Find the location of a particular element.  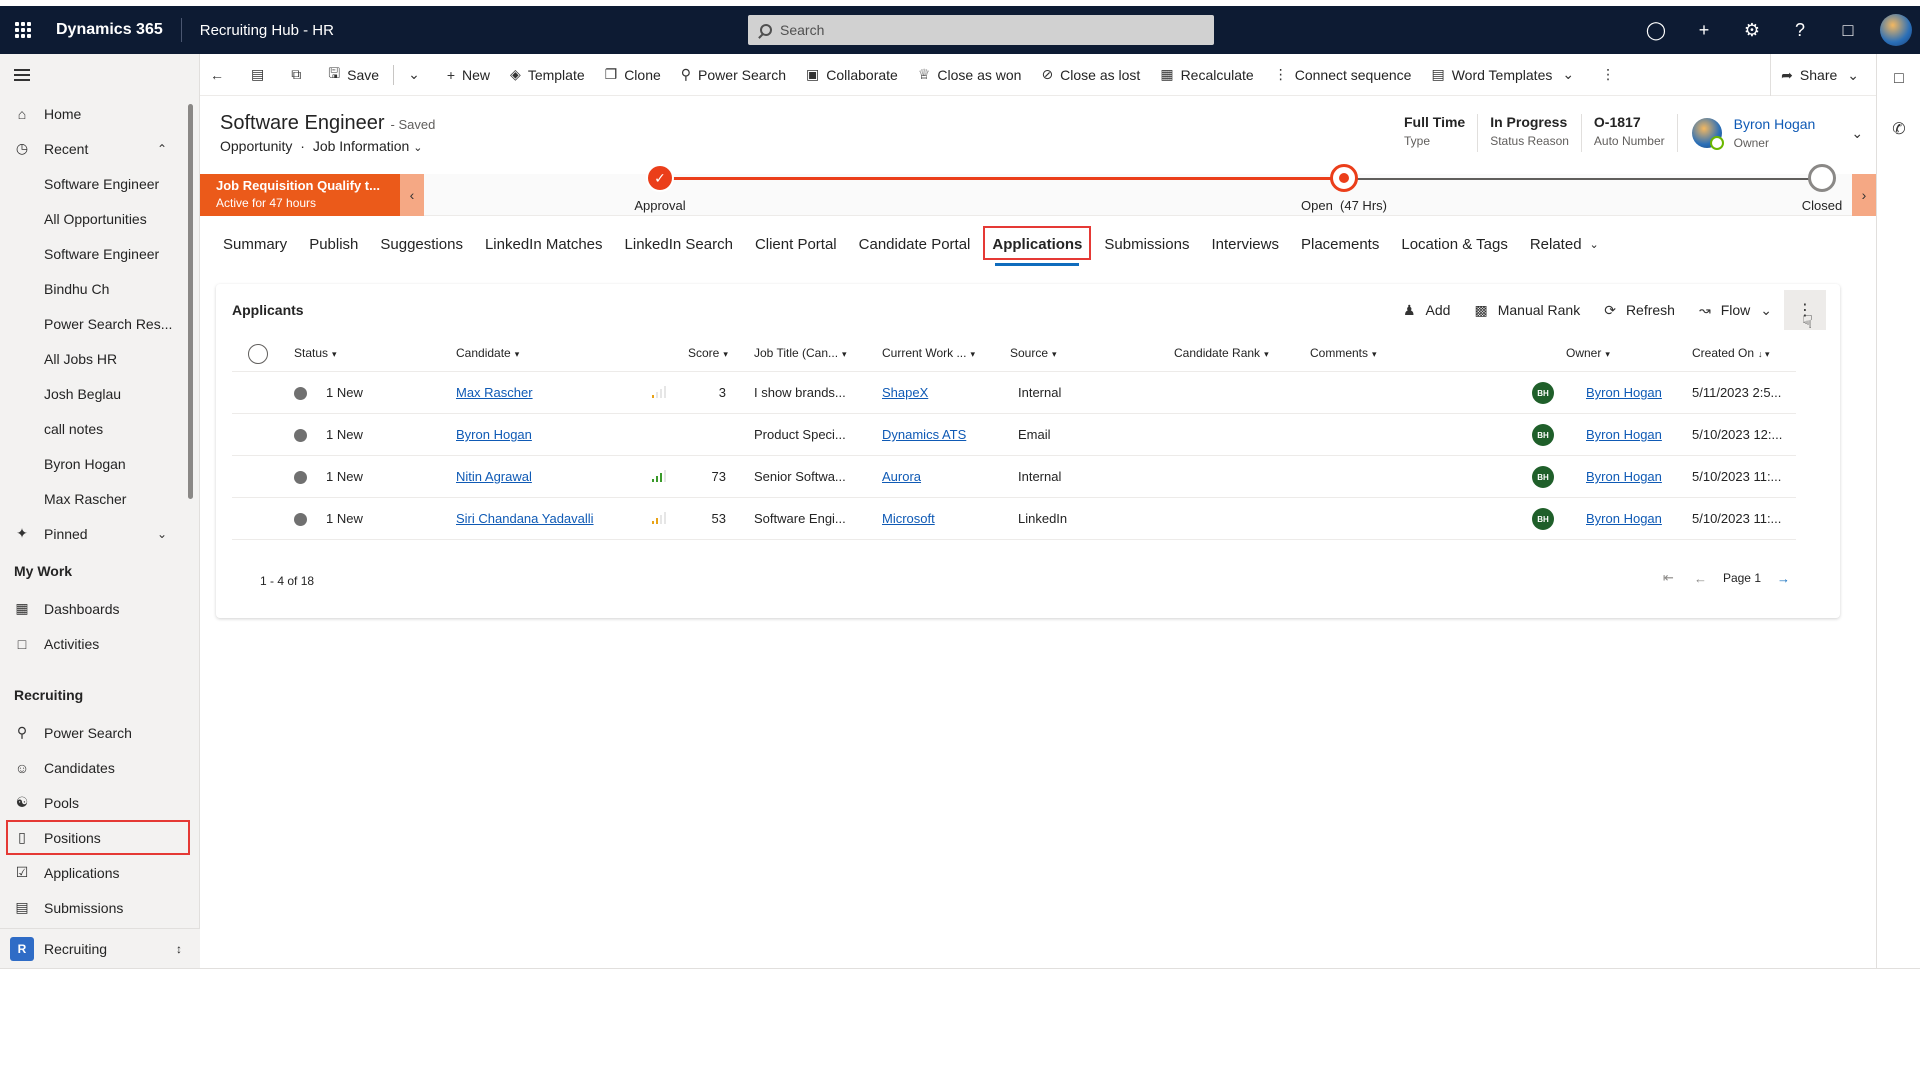

new-button: + New is located at coordinates (468, 75).